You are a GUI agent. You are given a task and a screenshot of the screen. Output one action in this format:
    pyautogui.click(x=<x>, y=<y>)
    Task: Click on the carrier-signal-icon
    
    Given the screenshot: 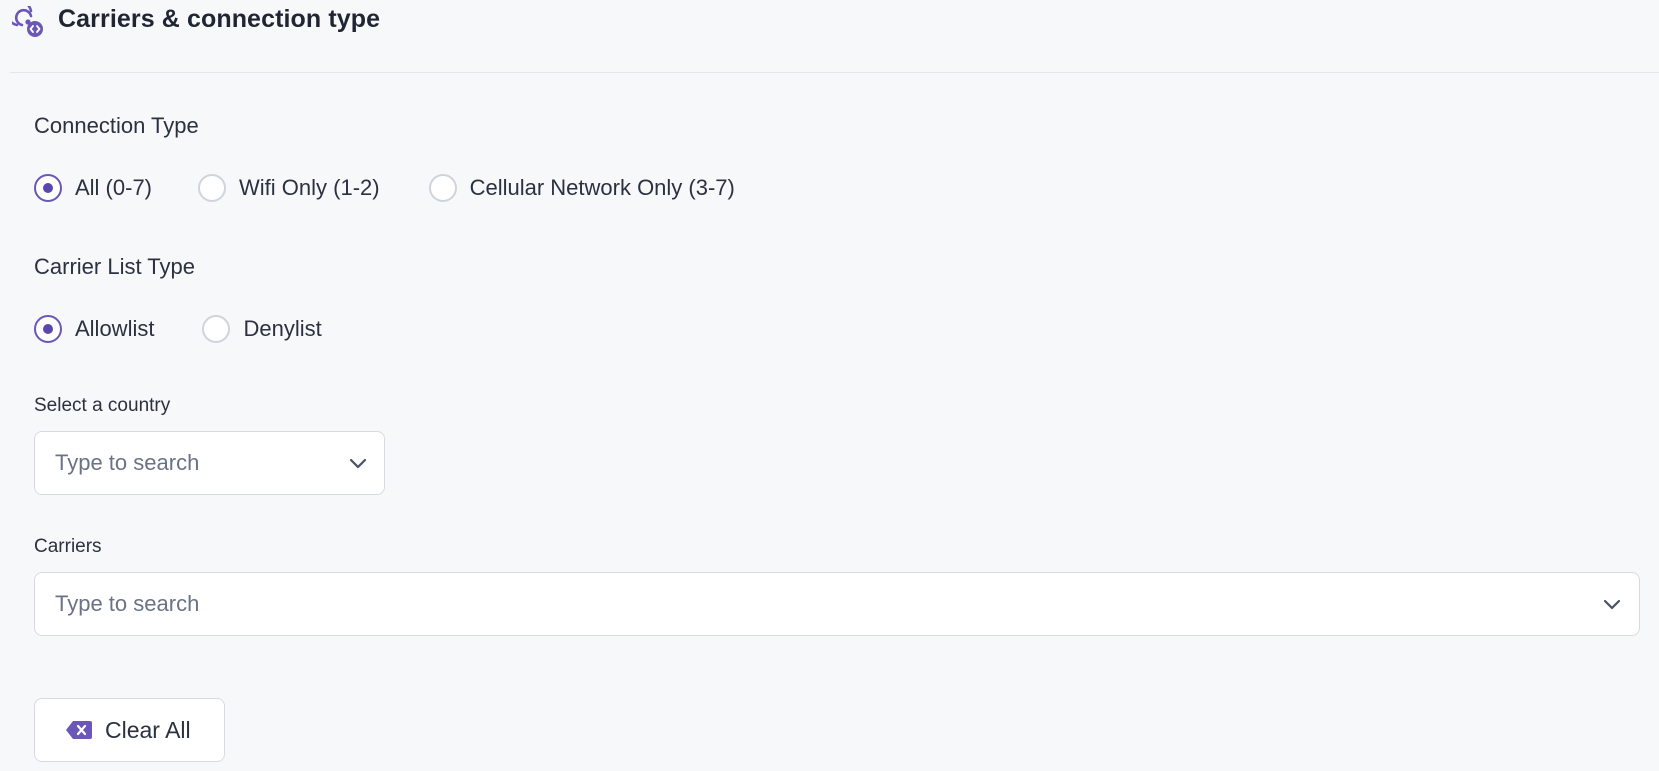 What is the action you would take?
    pyautogui.click(x=25, y=20)
    